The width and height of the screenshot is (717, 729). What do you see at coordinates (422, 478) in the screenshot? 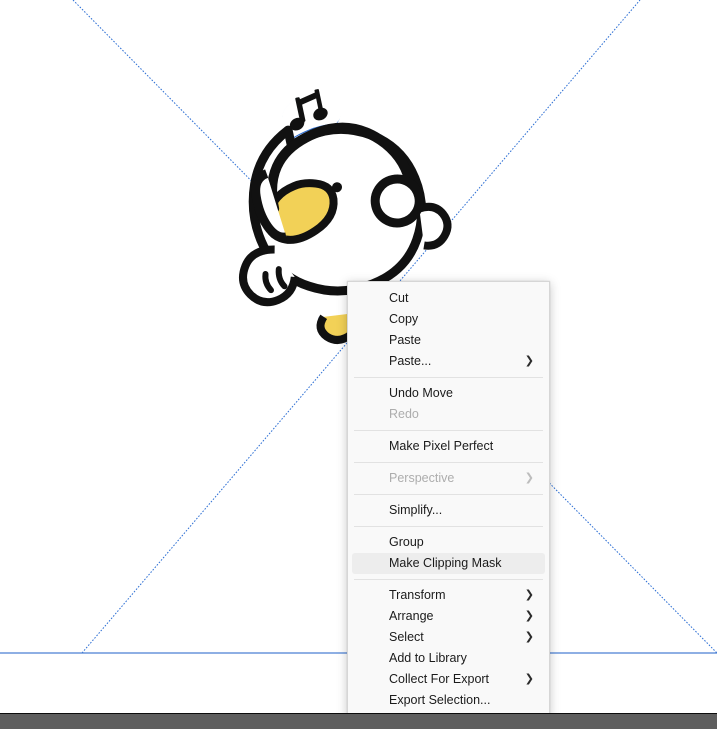
I see `menu-item-label: Perspective` at bounding box center [422, 478].